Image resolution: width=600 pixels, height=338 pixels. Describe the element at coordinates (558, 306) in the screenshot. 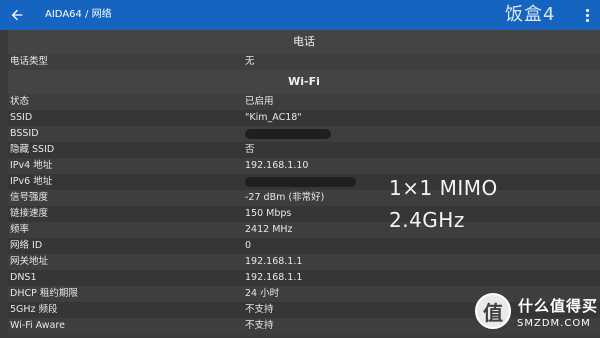

I see `brand-name: 什么值得买` at that location.